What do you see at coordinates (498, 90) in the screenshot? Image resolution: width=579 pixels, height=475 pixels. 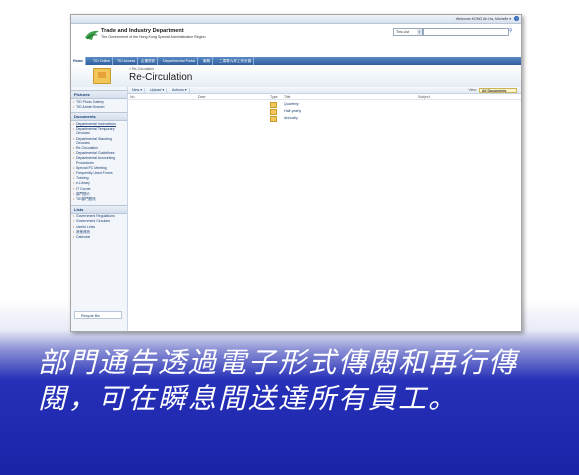 I see `view-select: All Documents` at bounding box center [498, 90].